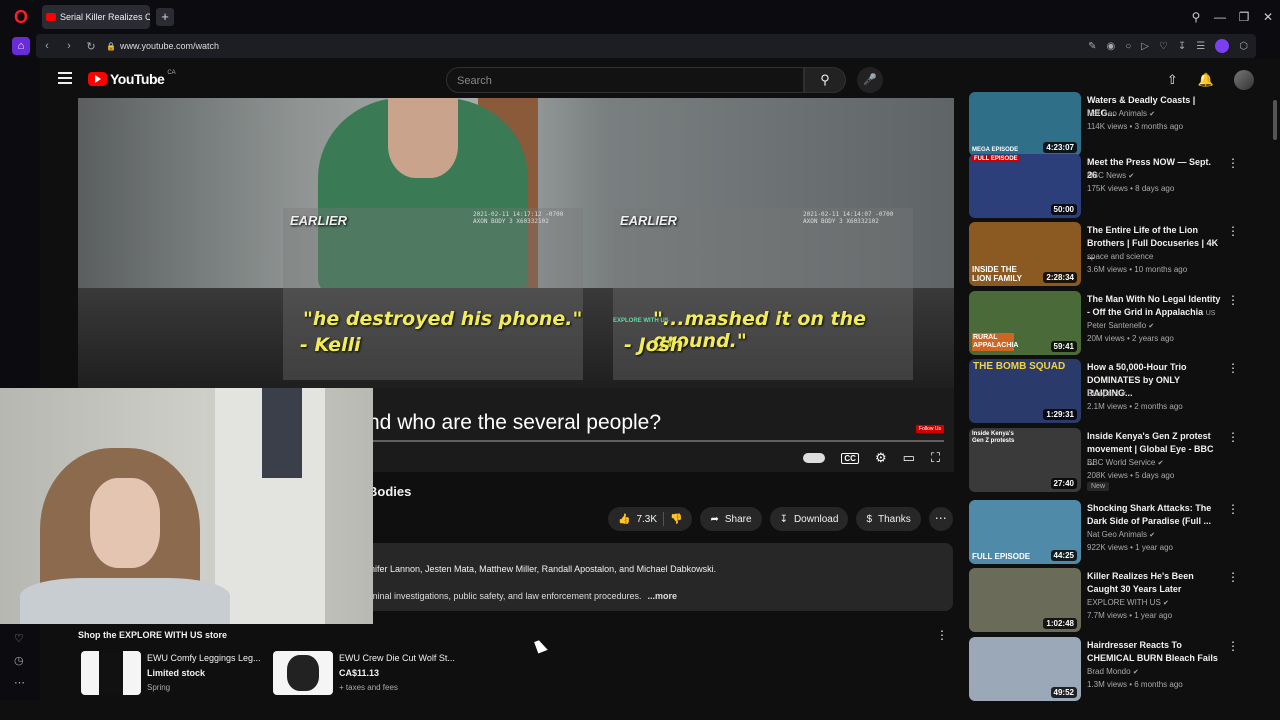 This screenshot has width=1280, height=720. What do you see at coordinates (1163, 46) in the screenshot?
I see `heart-icon: ♡` at bounding box center [1163, 46].